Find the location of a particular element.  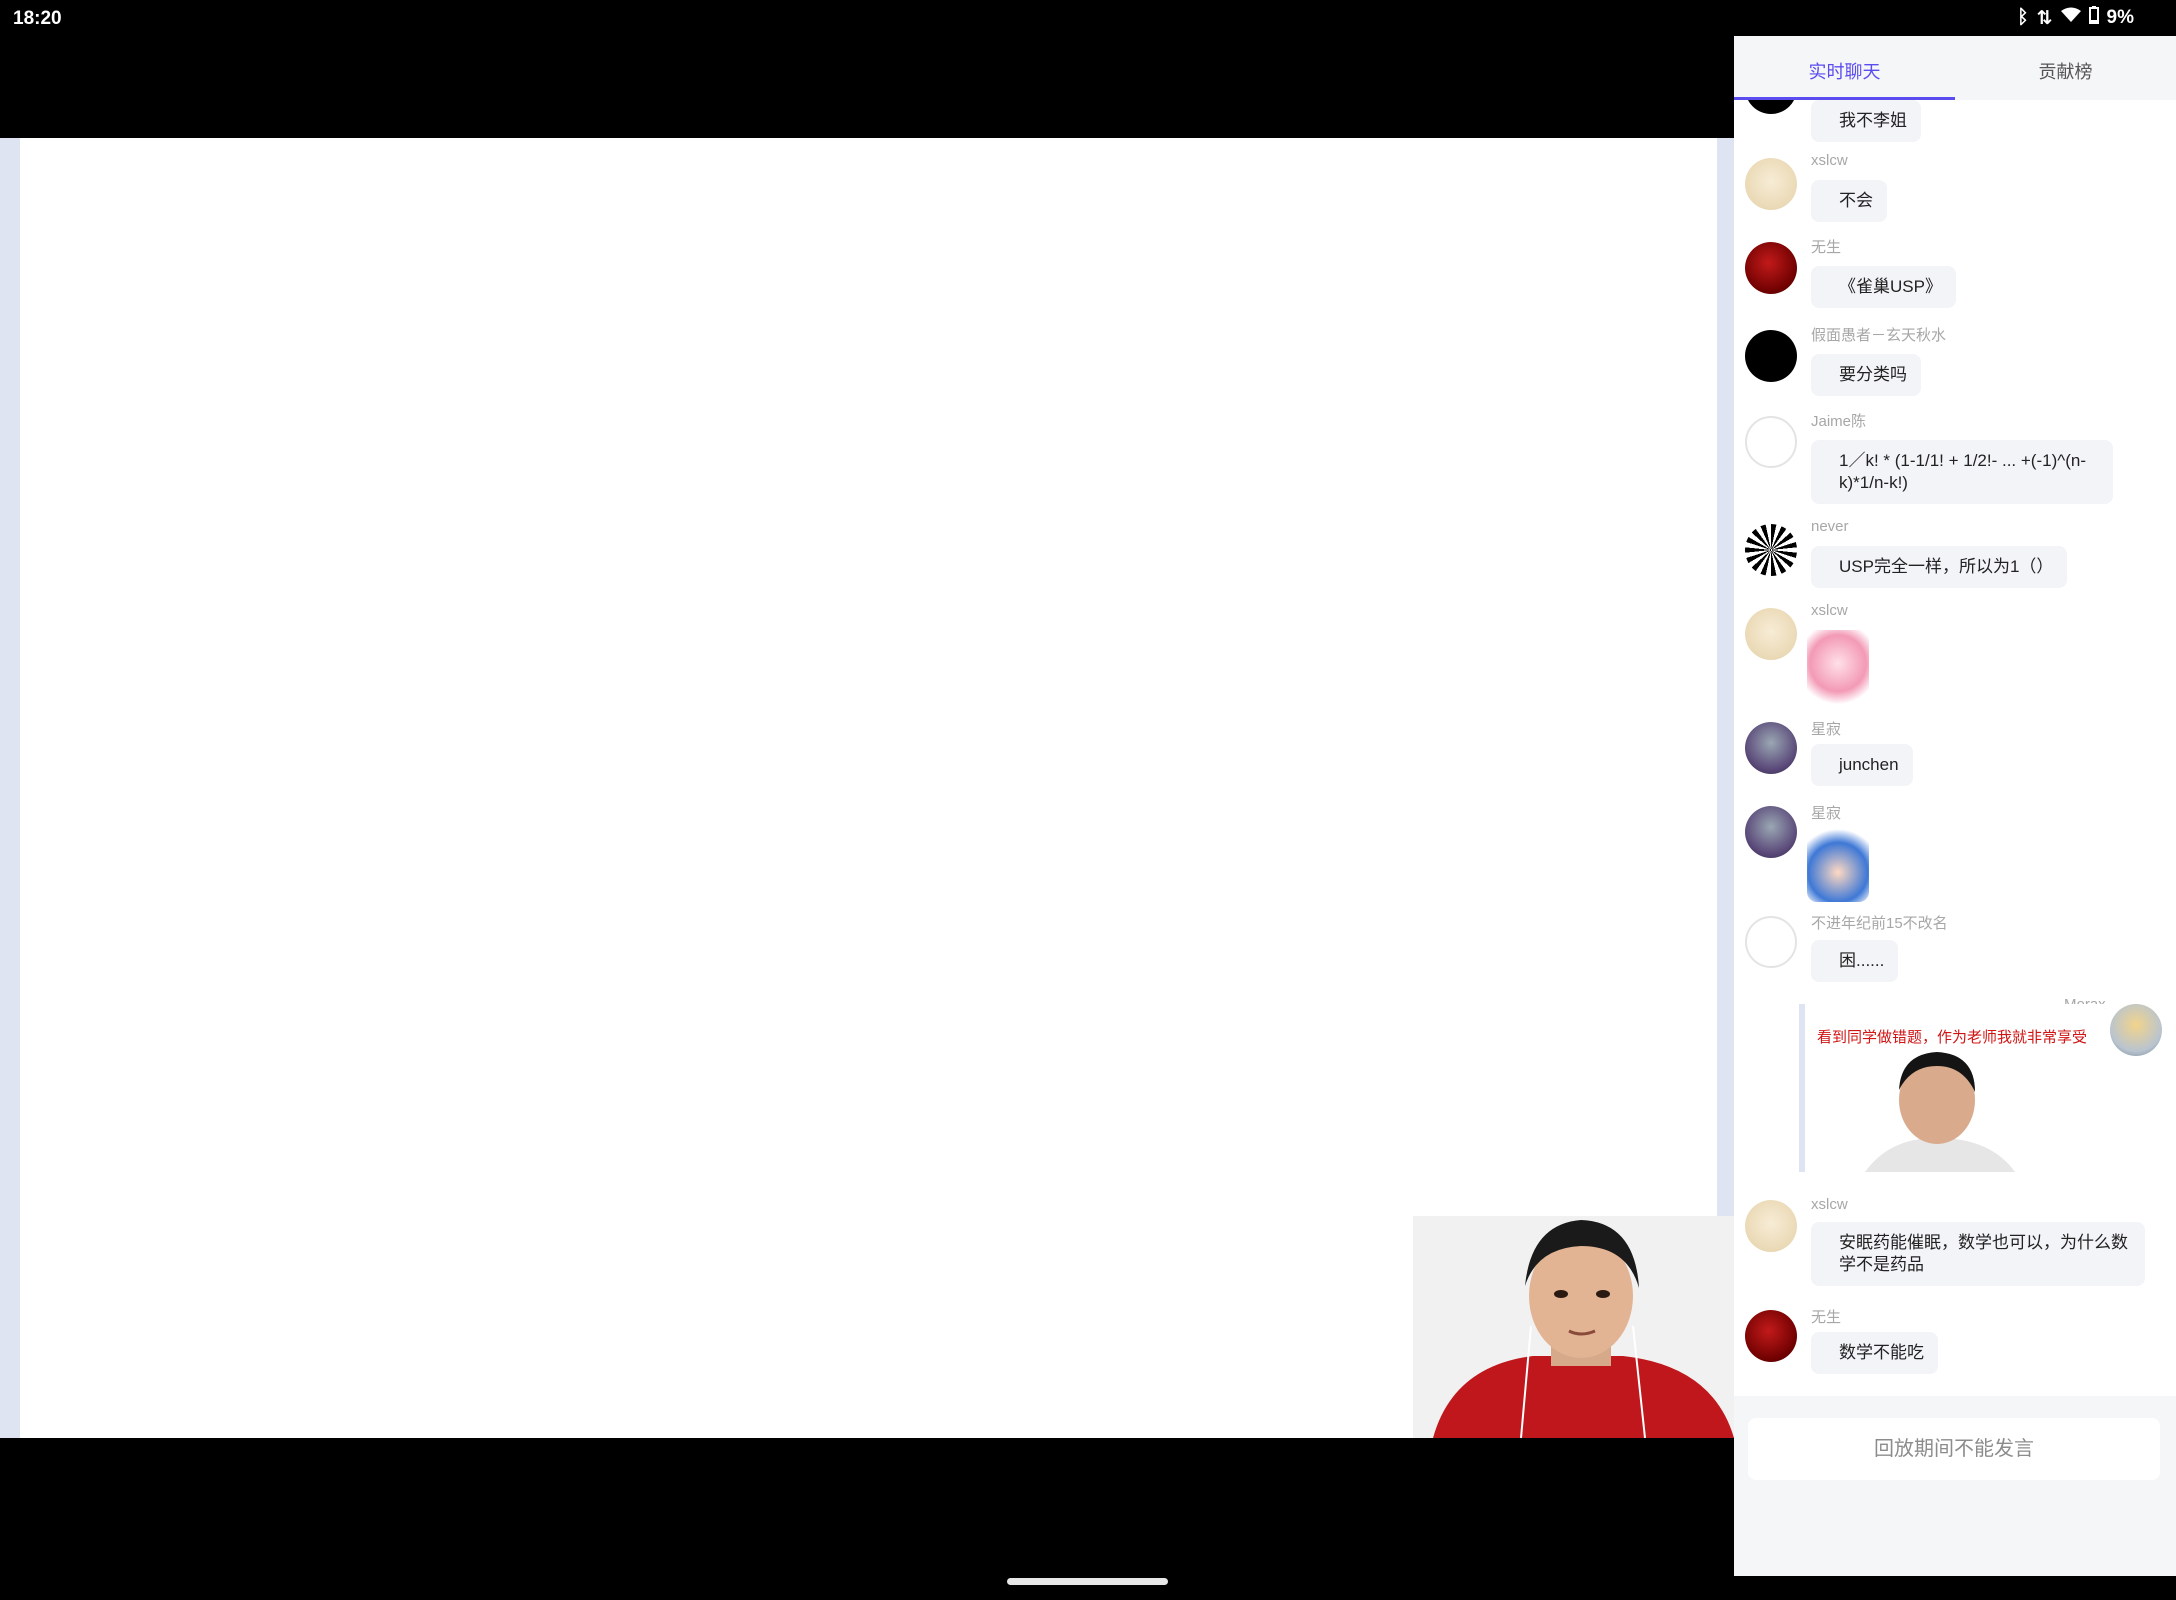

username: 假面愚者－玄天秋水 is located at coordinates (1879, 335).